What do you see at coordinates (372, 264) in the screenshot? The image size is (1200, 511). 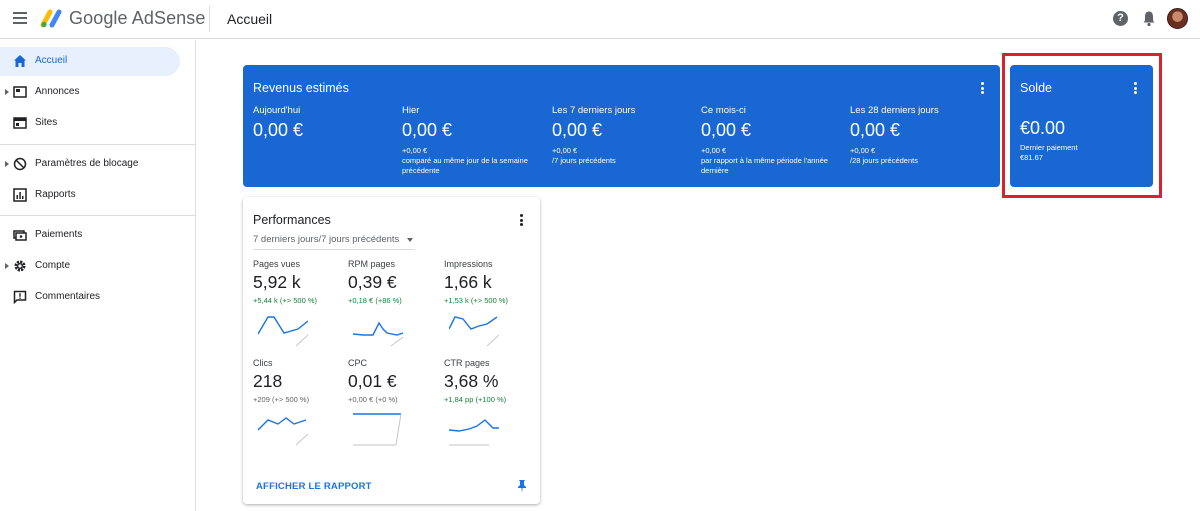 I see `metric-label: RPM pages` at bounding box center [372, 264].